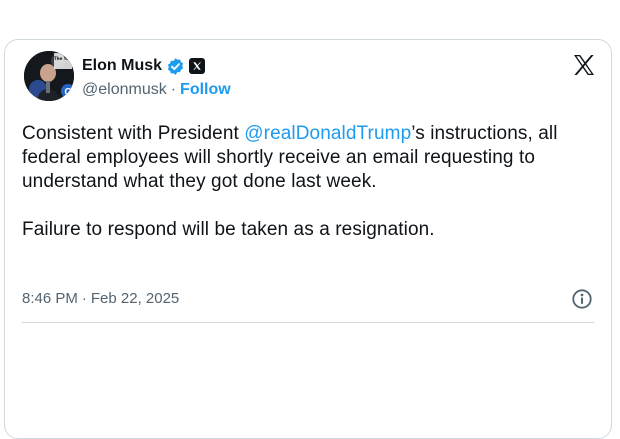 The width and height of the screenshot is (620, 439). What do you see at coordinates (327, 133) in the screenshot?
I see `mention-link: @realDonaldTrump` at bounding box center [327, 133].